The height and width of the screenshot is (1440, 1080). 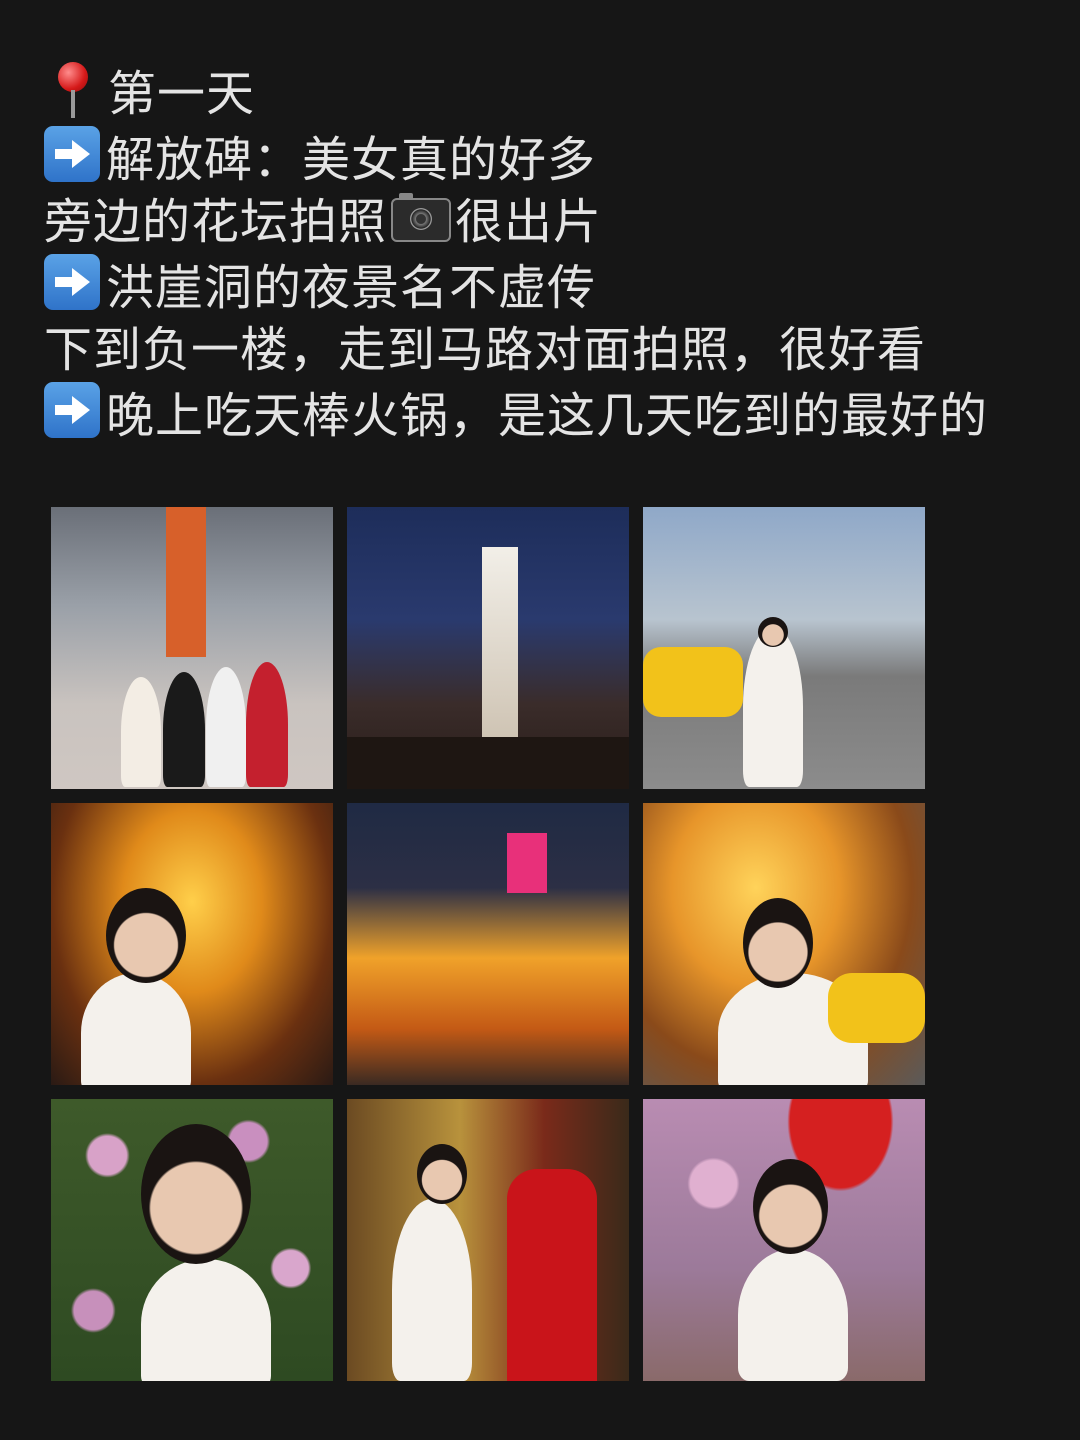 I want to click on photo-street-taxi-day, so click(x=784, y=648).